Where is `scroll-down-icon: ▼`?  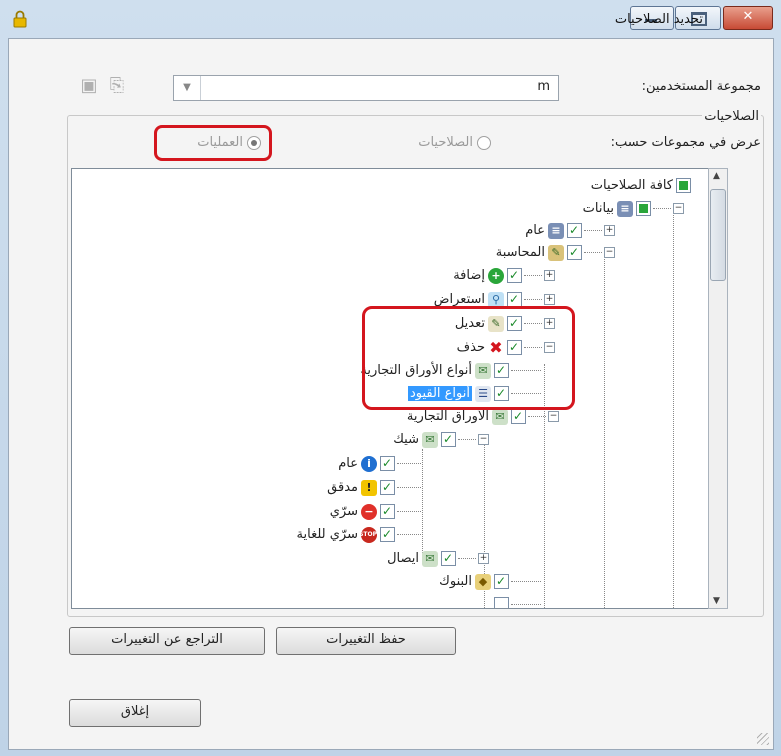
scroll-down-icon: ▼ is located at coordinates (716, 601).